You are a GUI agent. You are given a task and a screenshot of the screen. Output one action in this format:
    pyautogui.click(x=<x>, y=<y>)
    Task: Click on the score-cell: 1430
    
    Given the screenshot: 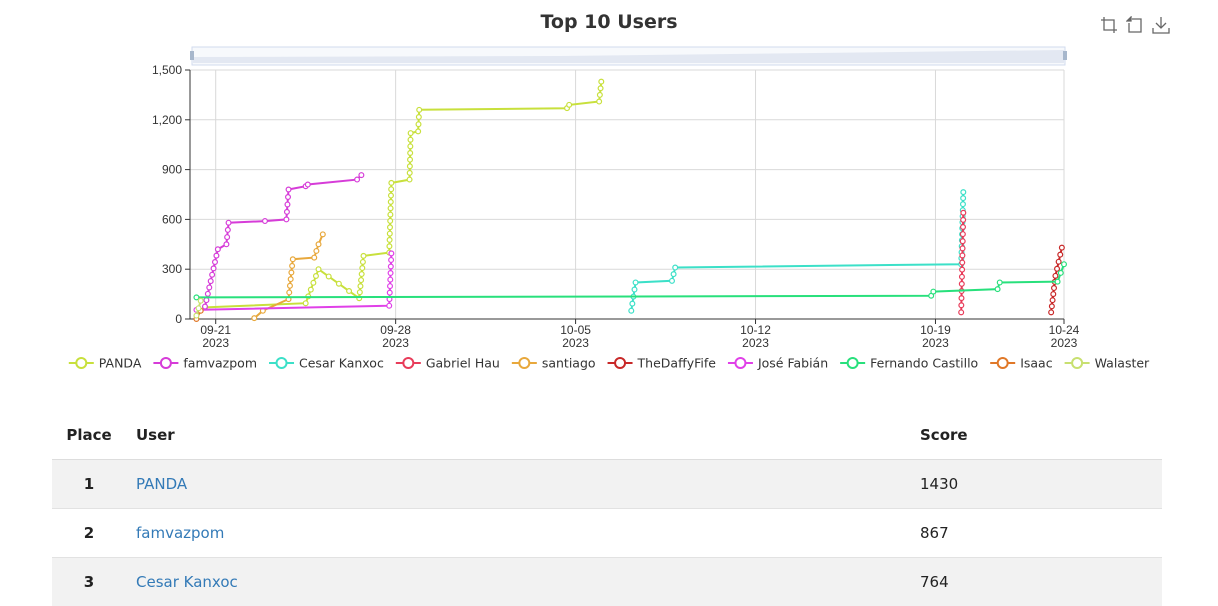 What is the action you would take?
    pyautogui.click(x=1036, y=484)
    